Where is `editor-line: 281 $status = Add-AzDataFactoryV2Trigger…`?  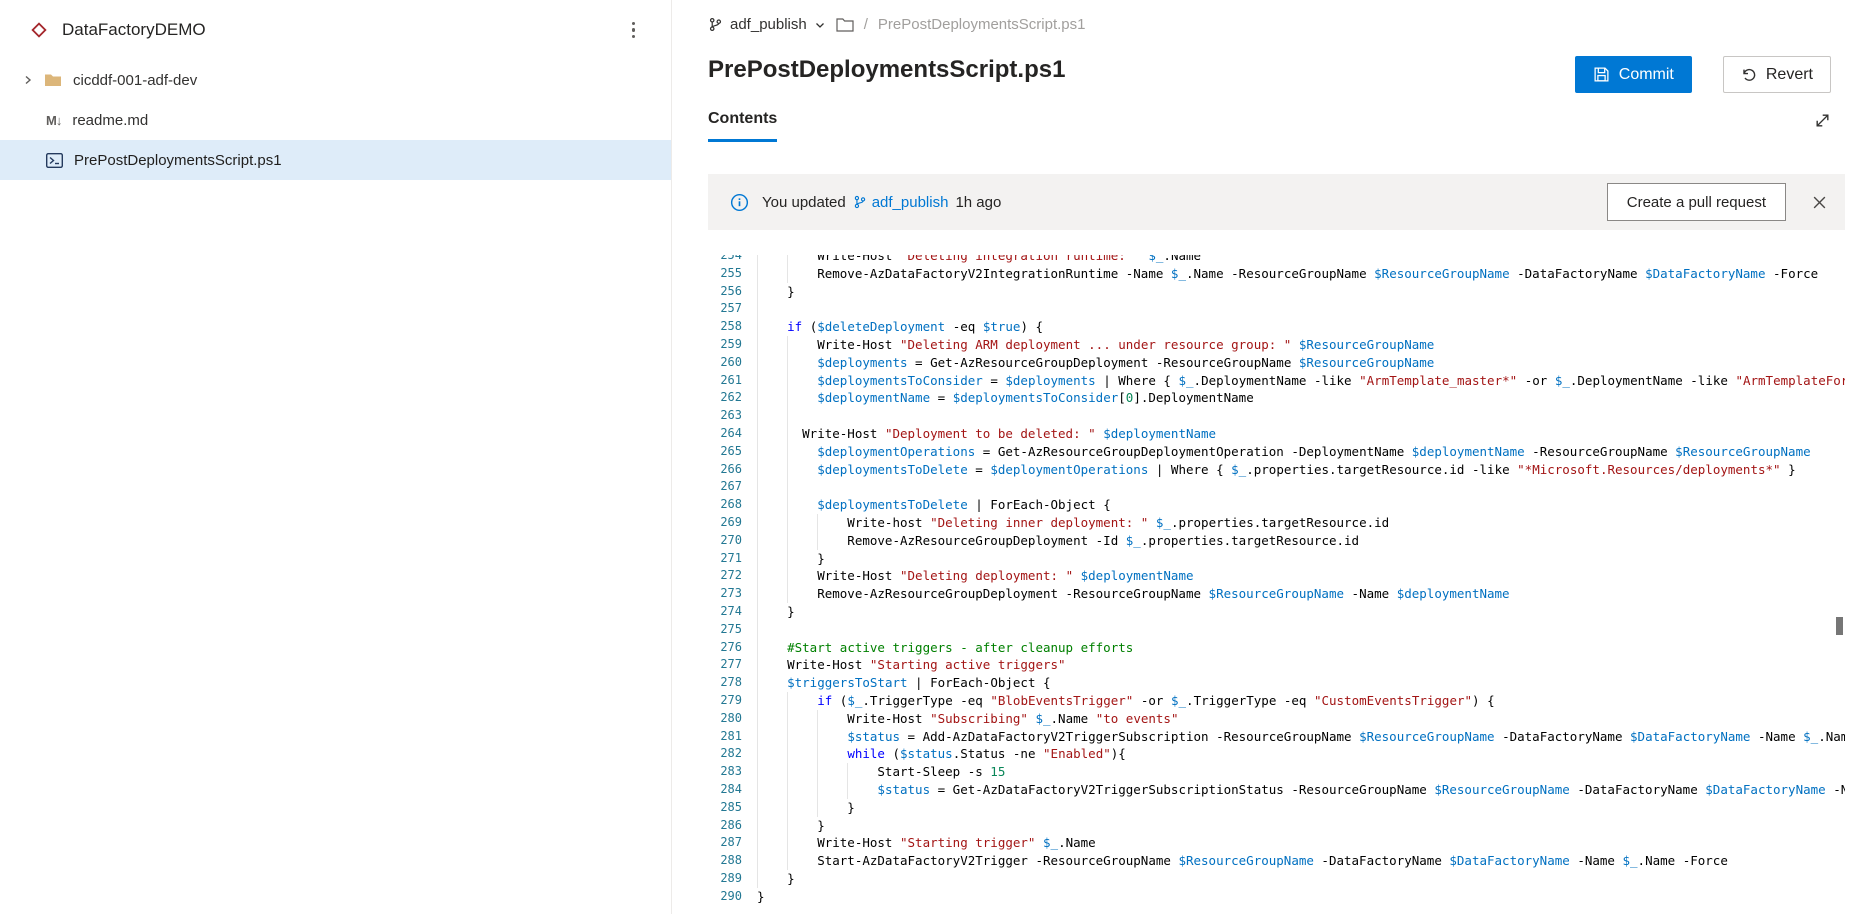 editor-line: 281 $status = Add-AzDataFactoryV2Trigger… is located at coordinates (1273, 736).